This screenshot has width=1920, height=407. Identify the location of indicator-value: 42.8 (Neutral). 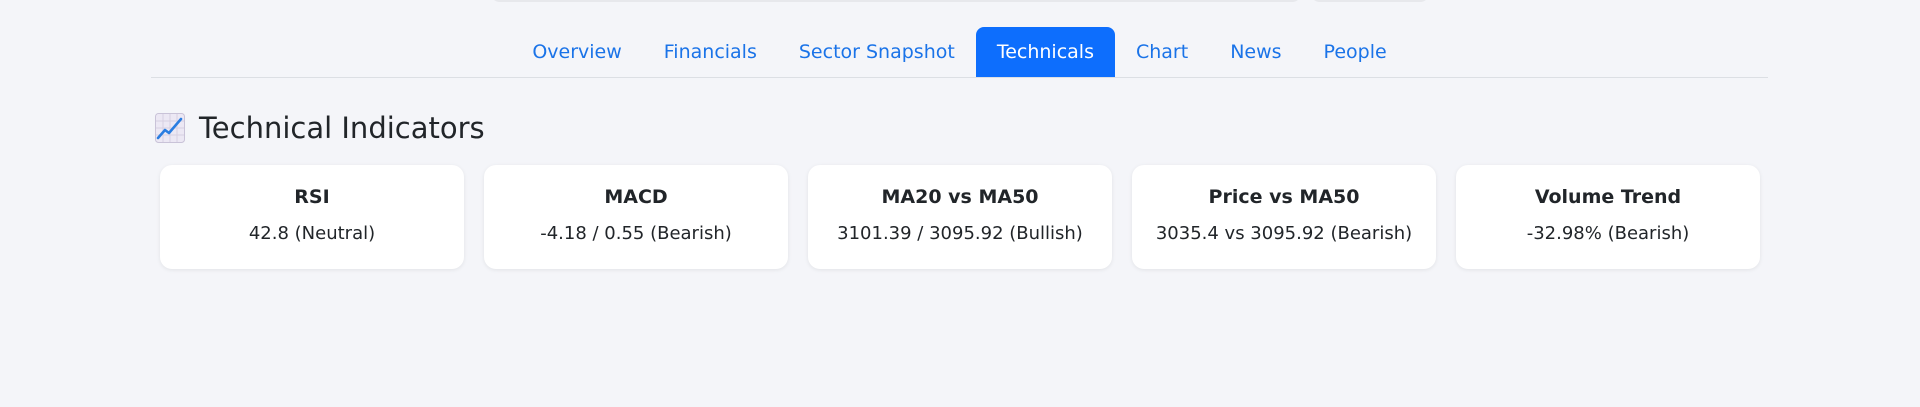
(312, 233).